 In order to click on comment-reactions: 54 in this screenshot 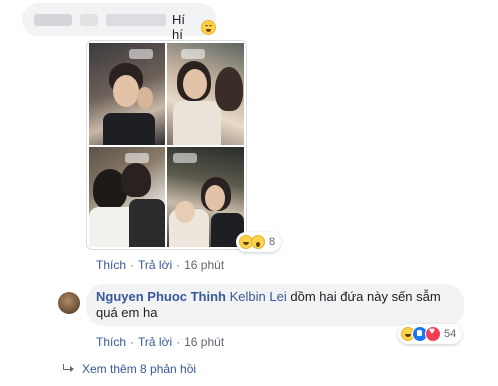, I will do `click(430, 334)`.